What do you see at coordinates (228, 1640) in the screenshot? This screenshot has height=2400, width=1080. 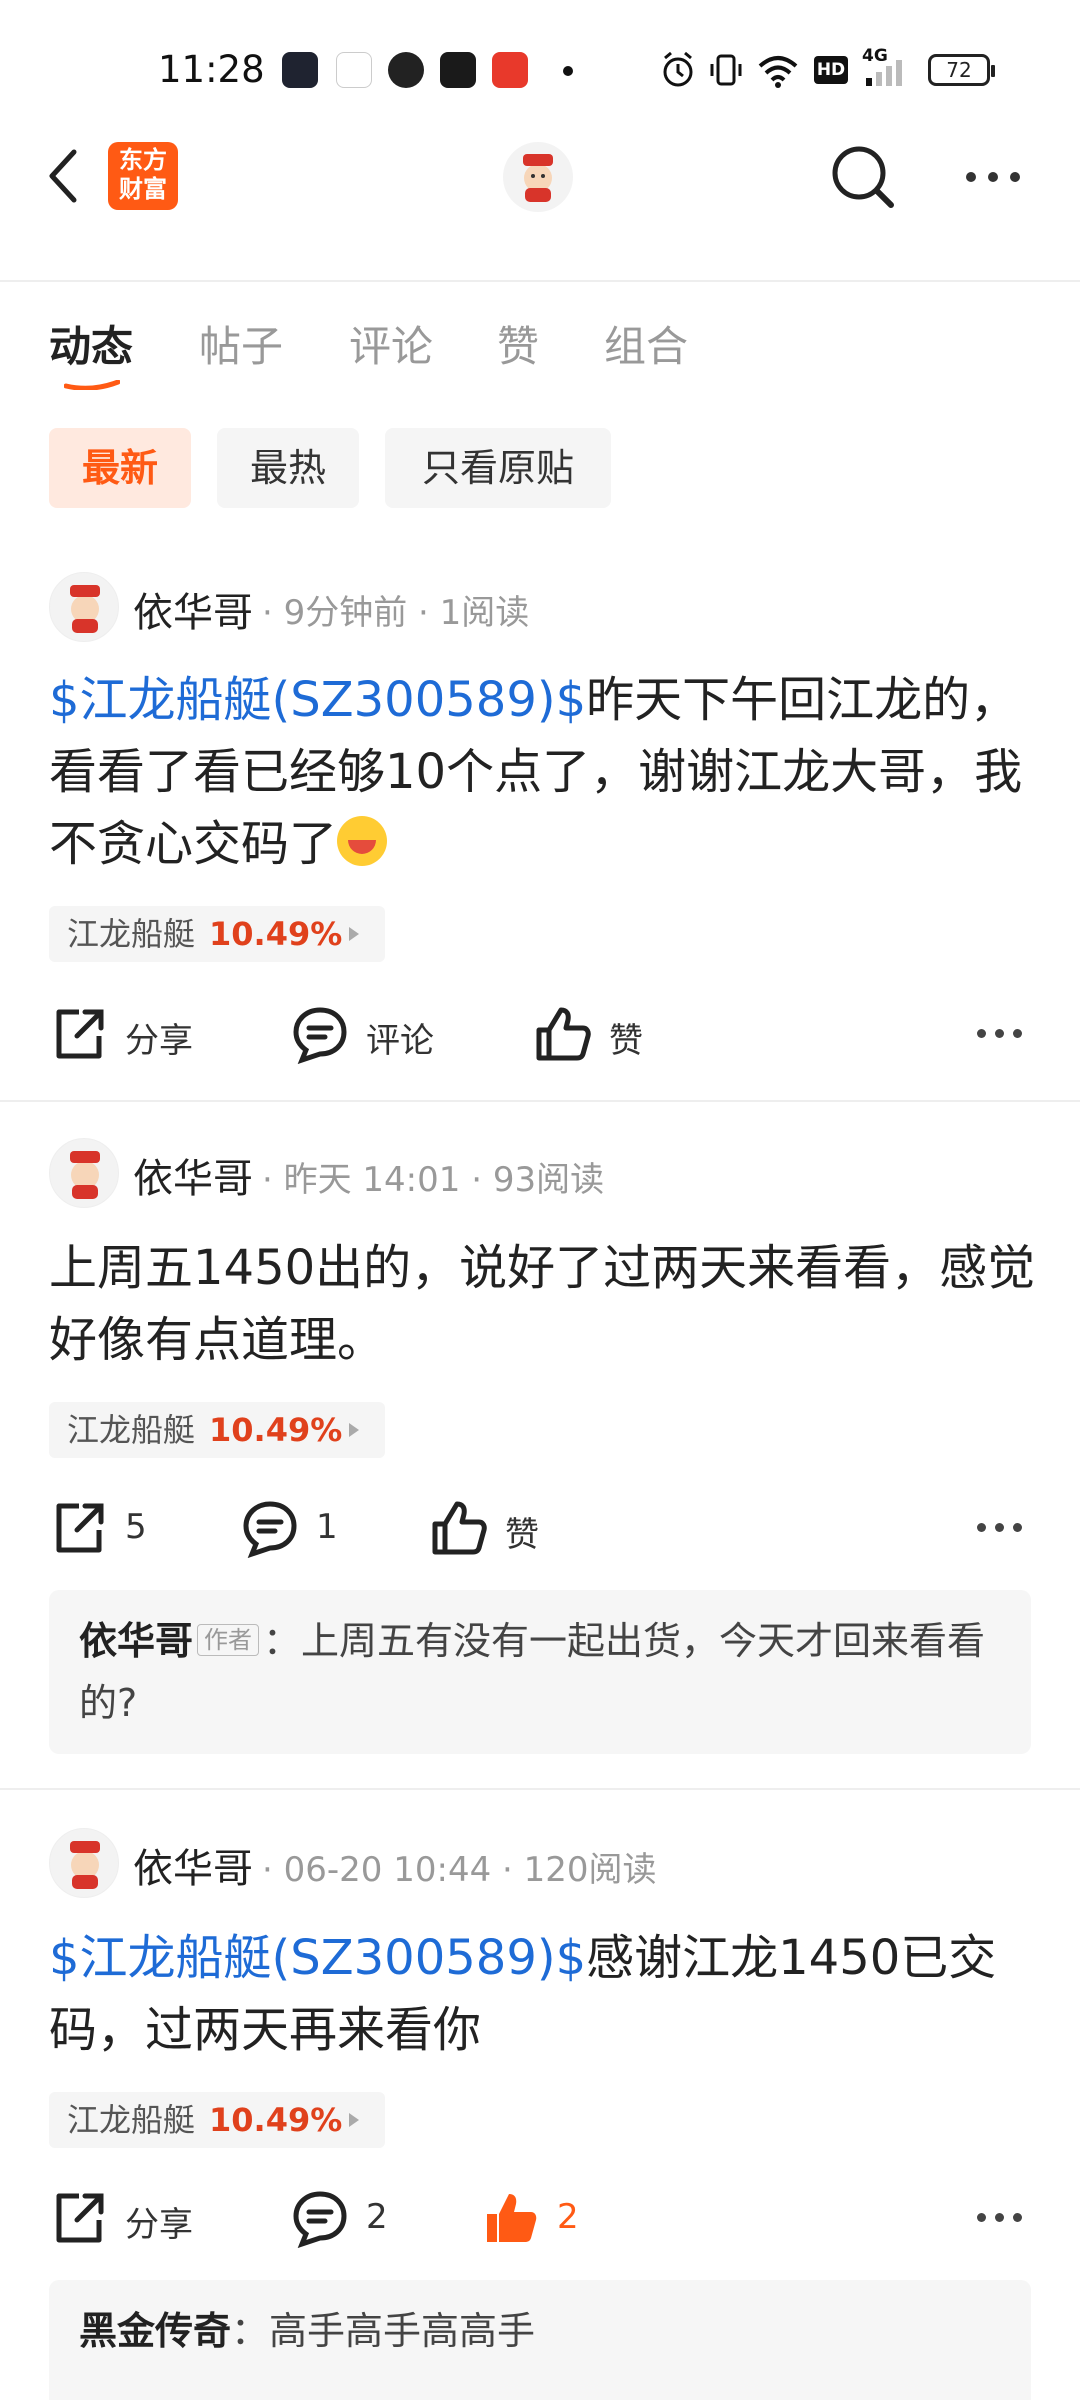 I see `author-badge: 作者` at bounding box center [228, 1640].